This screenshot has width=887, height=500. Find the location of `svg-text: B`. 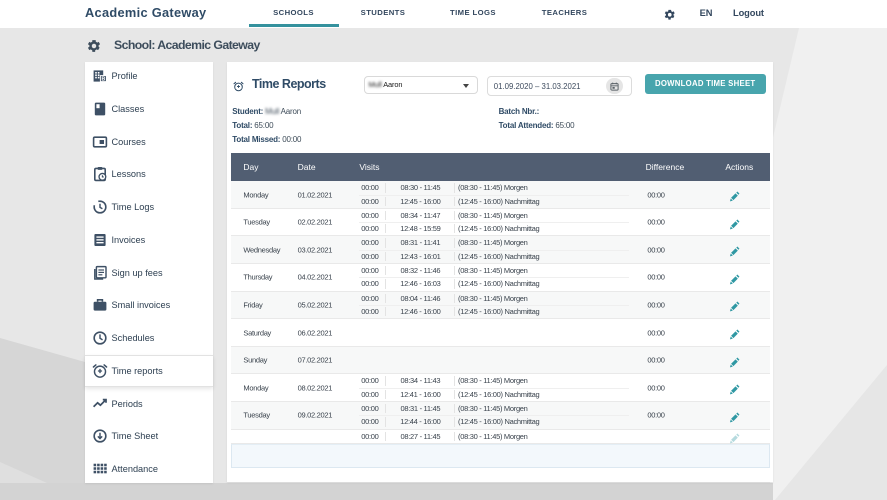

svg-text: B is located at coordinates (103, 80).